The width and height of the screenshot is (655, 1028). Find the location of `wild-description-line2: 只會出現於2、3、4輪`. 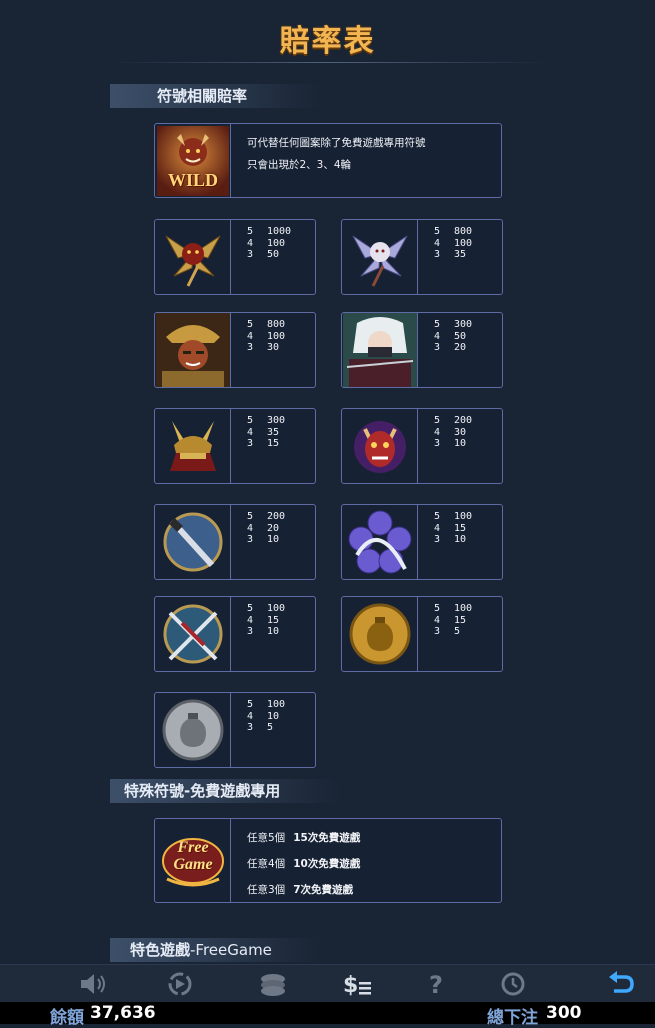

wild-description-line2: 只會出現於2、3、4輪 is located at coordinates (299, 165).